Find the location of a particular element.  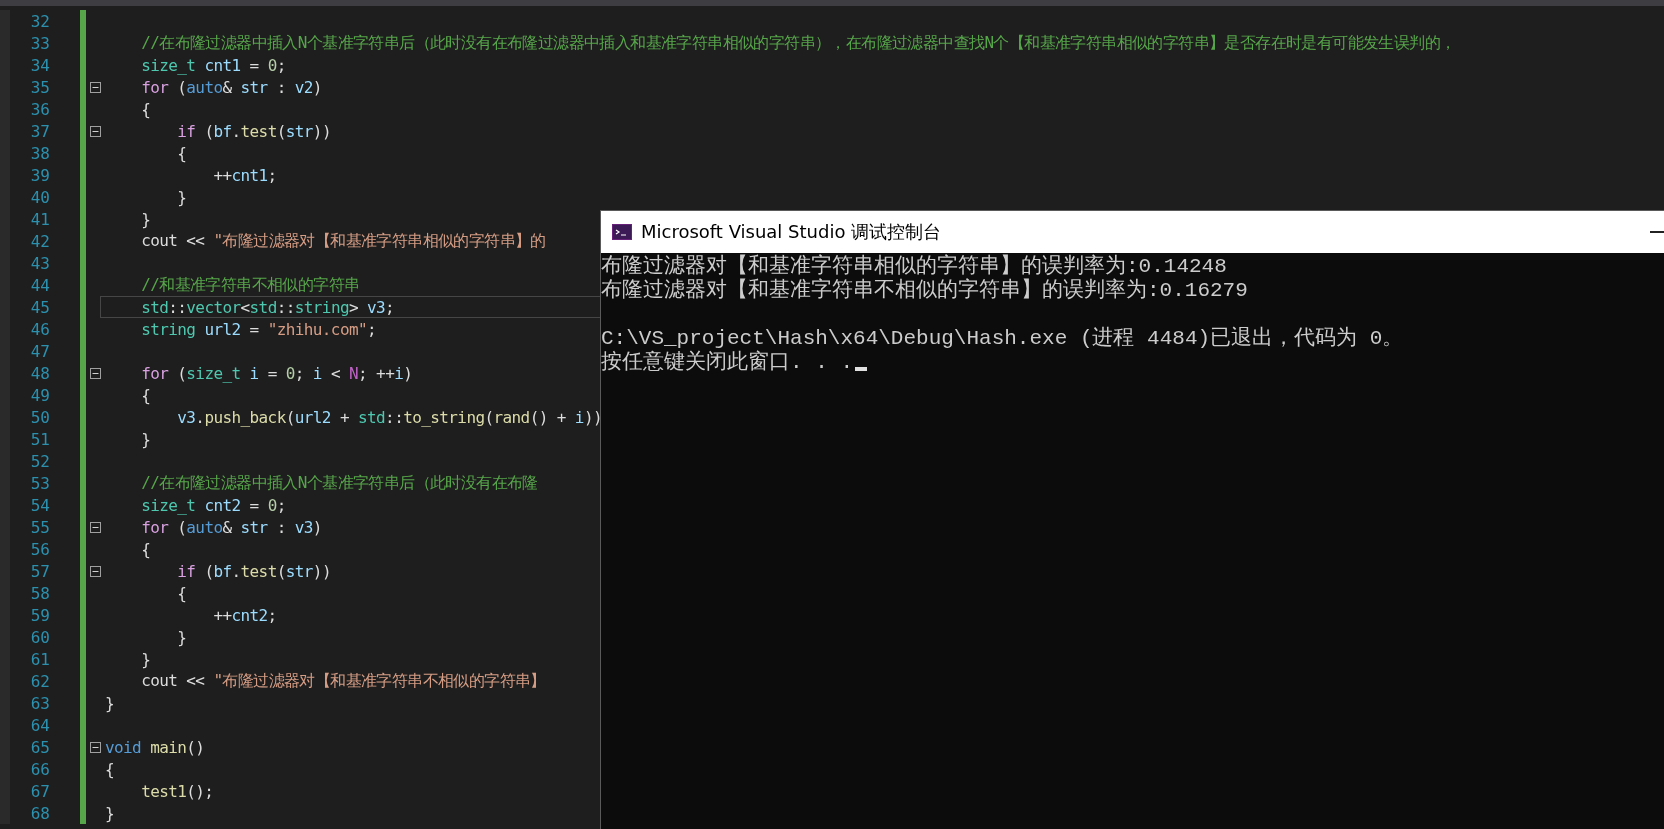

line-number: 68 is located at coordinates (39, 813).